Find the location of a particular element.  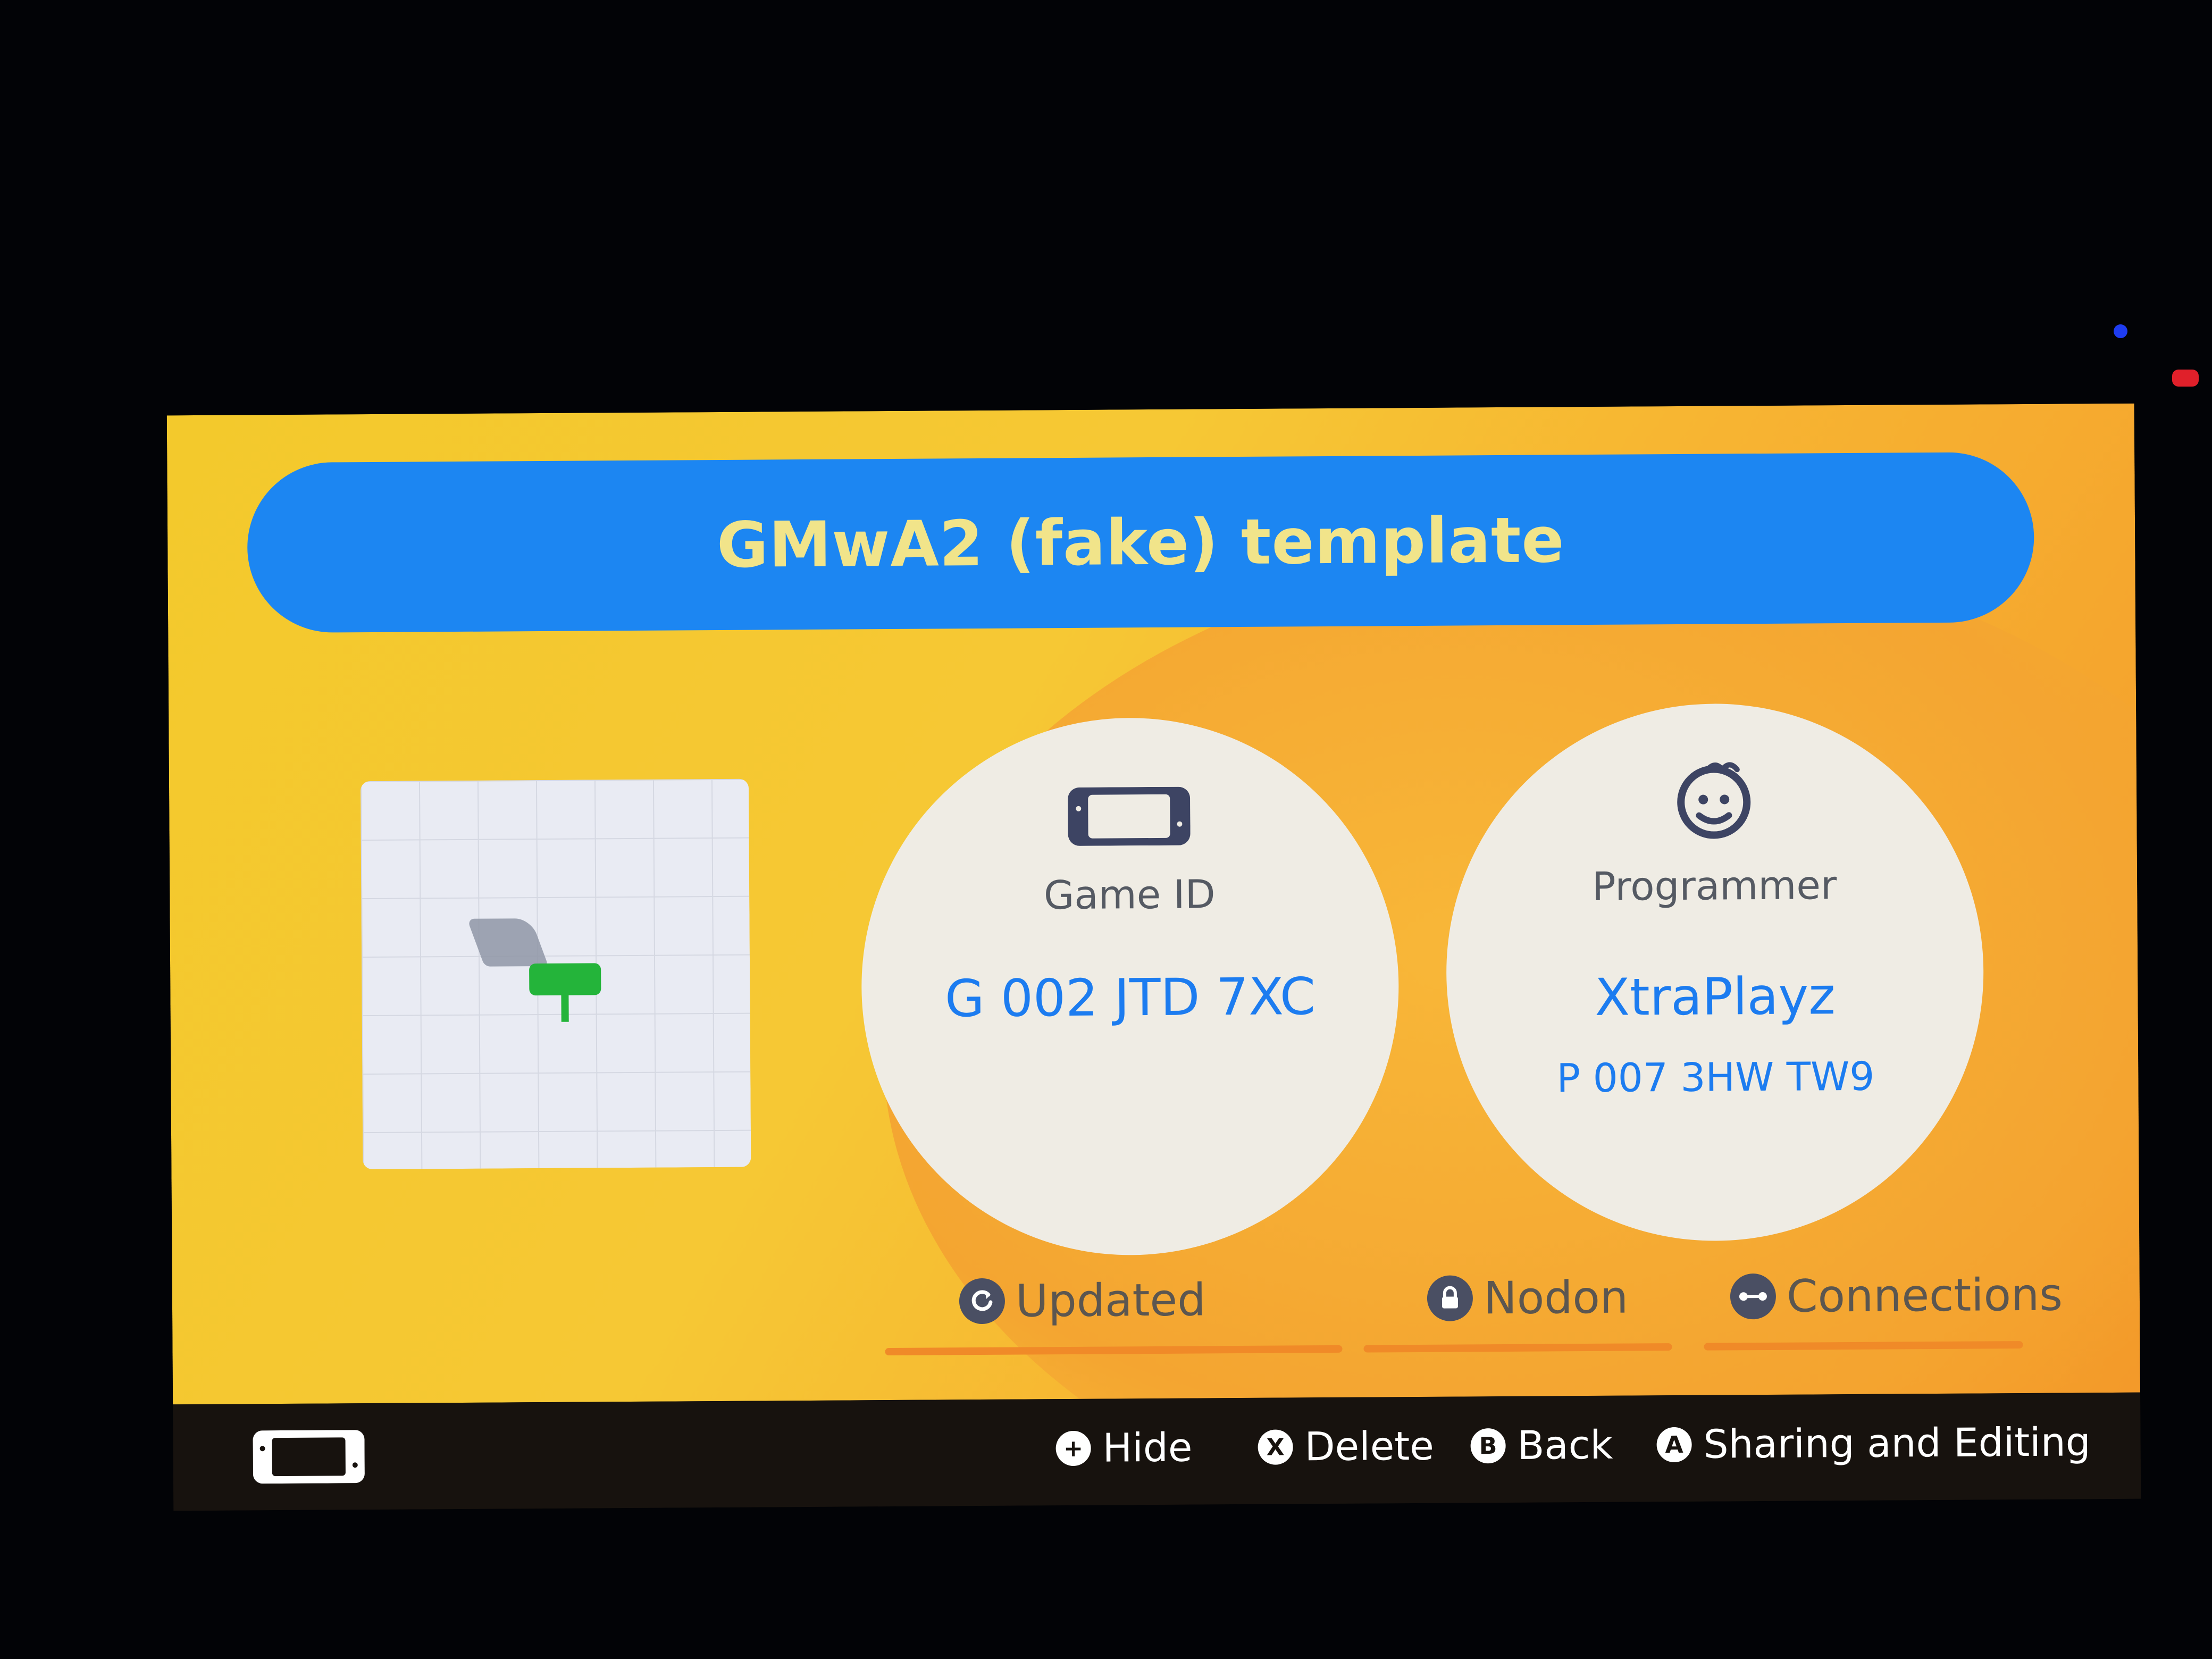

nodon-figure-stem is located at coordinates (565, 1007).